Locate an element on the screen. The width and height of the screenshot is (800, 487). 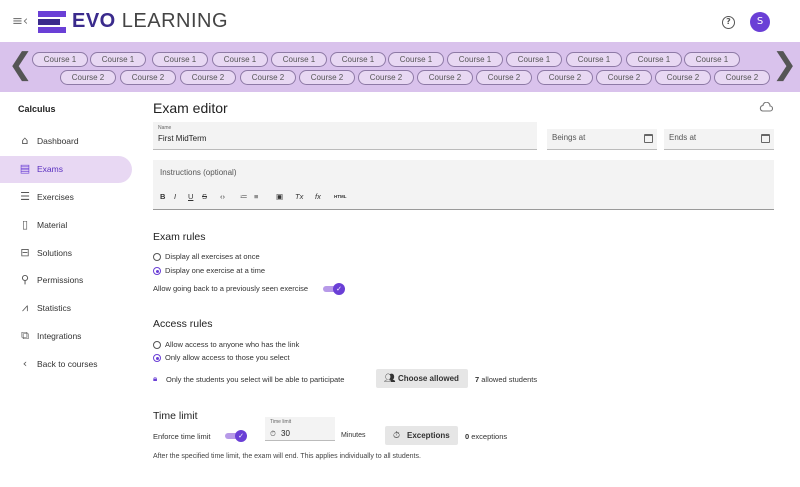
sidebar-item-exams: ▤ Exams is located at coordinates (66, 169).